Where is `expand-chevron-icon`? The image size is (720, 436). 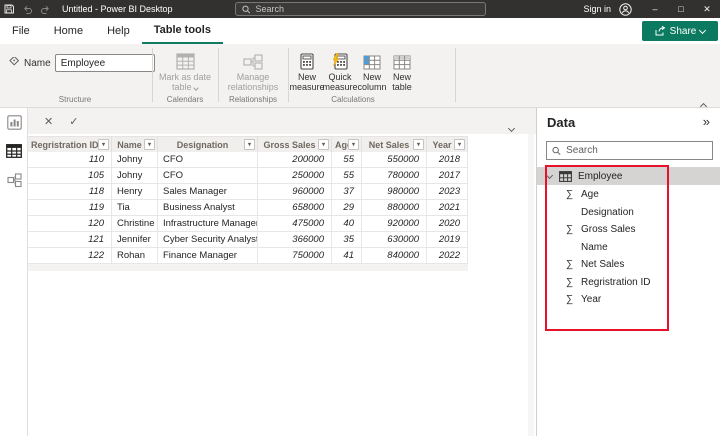
expand-chevron-icon is located at coordinates (549, 175).